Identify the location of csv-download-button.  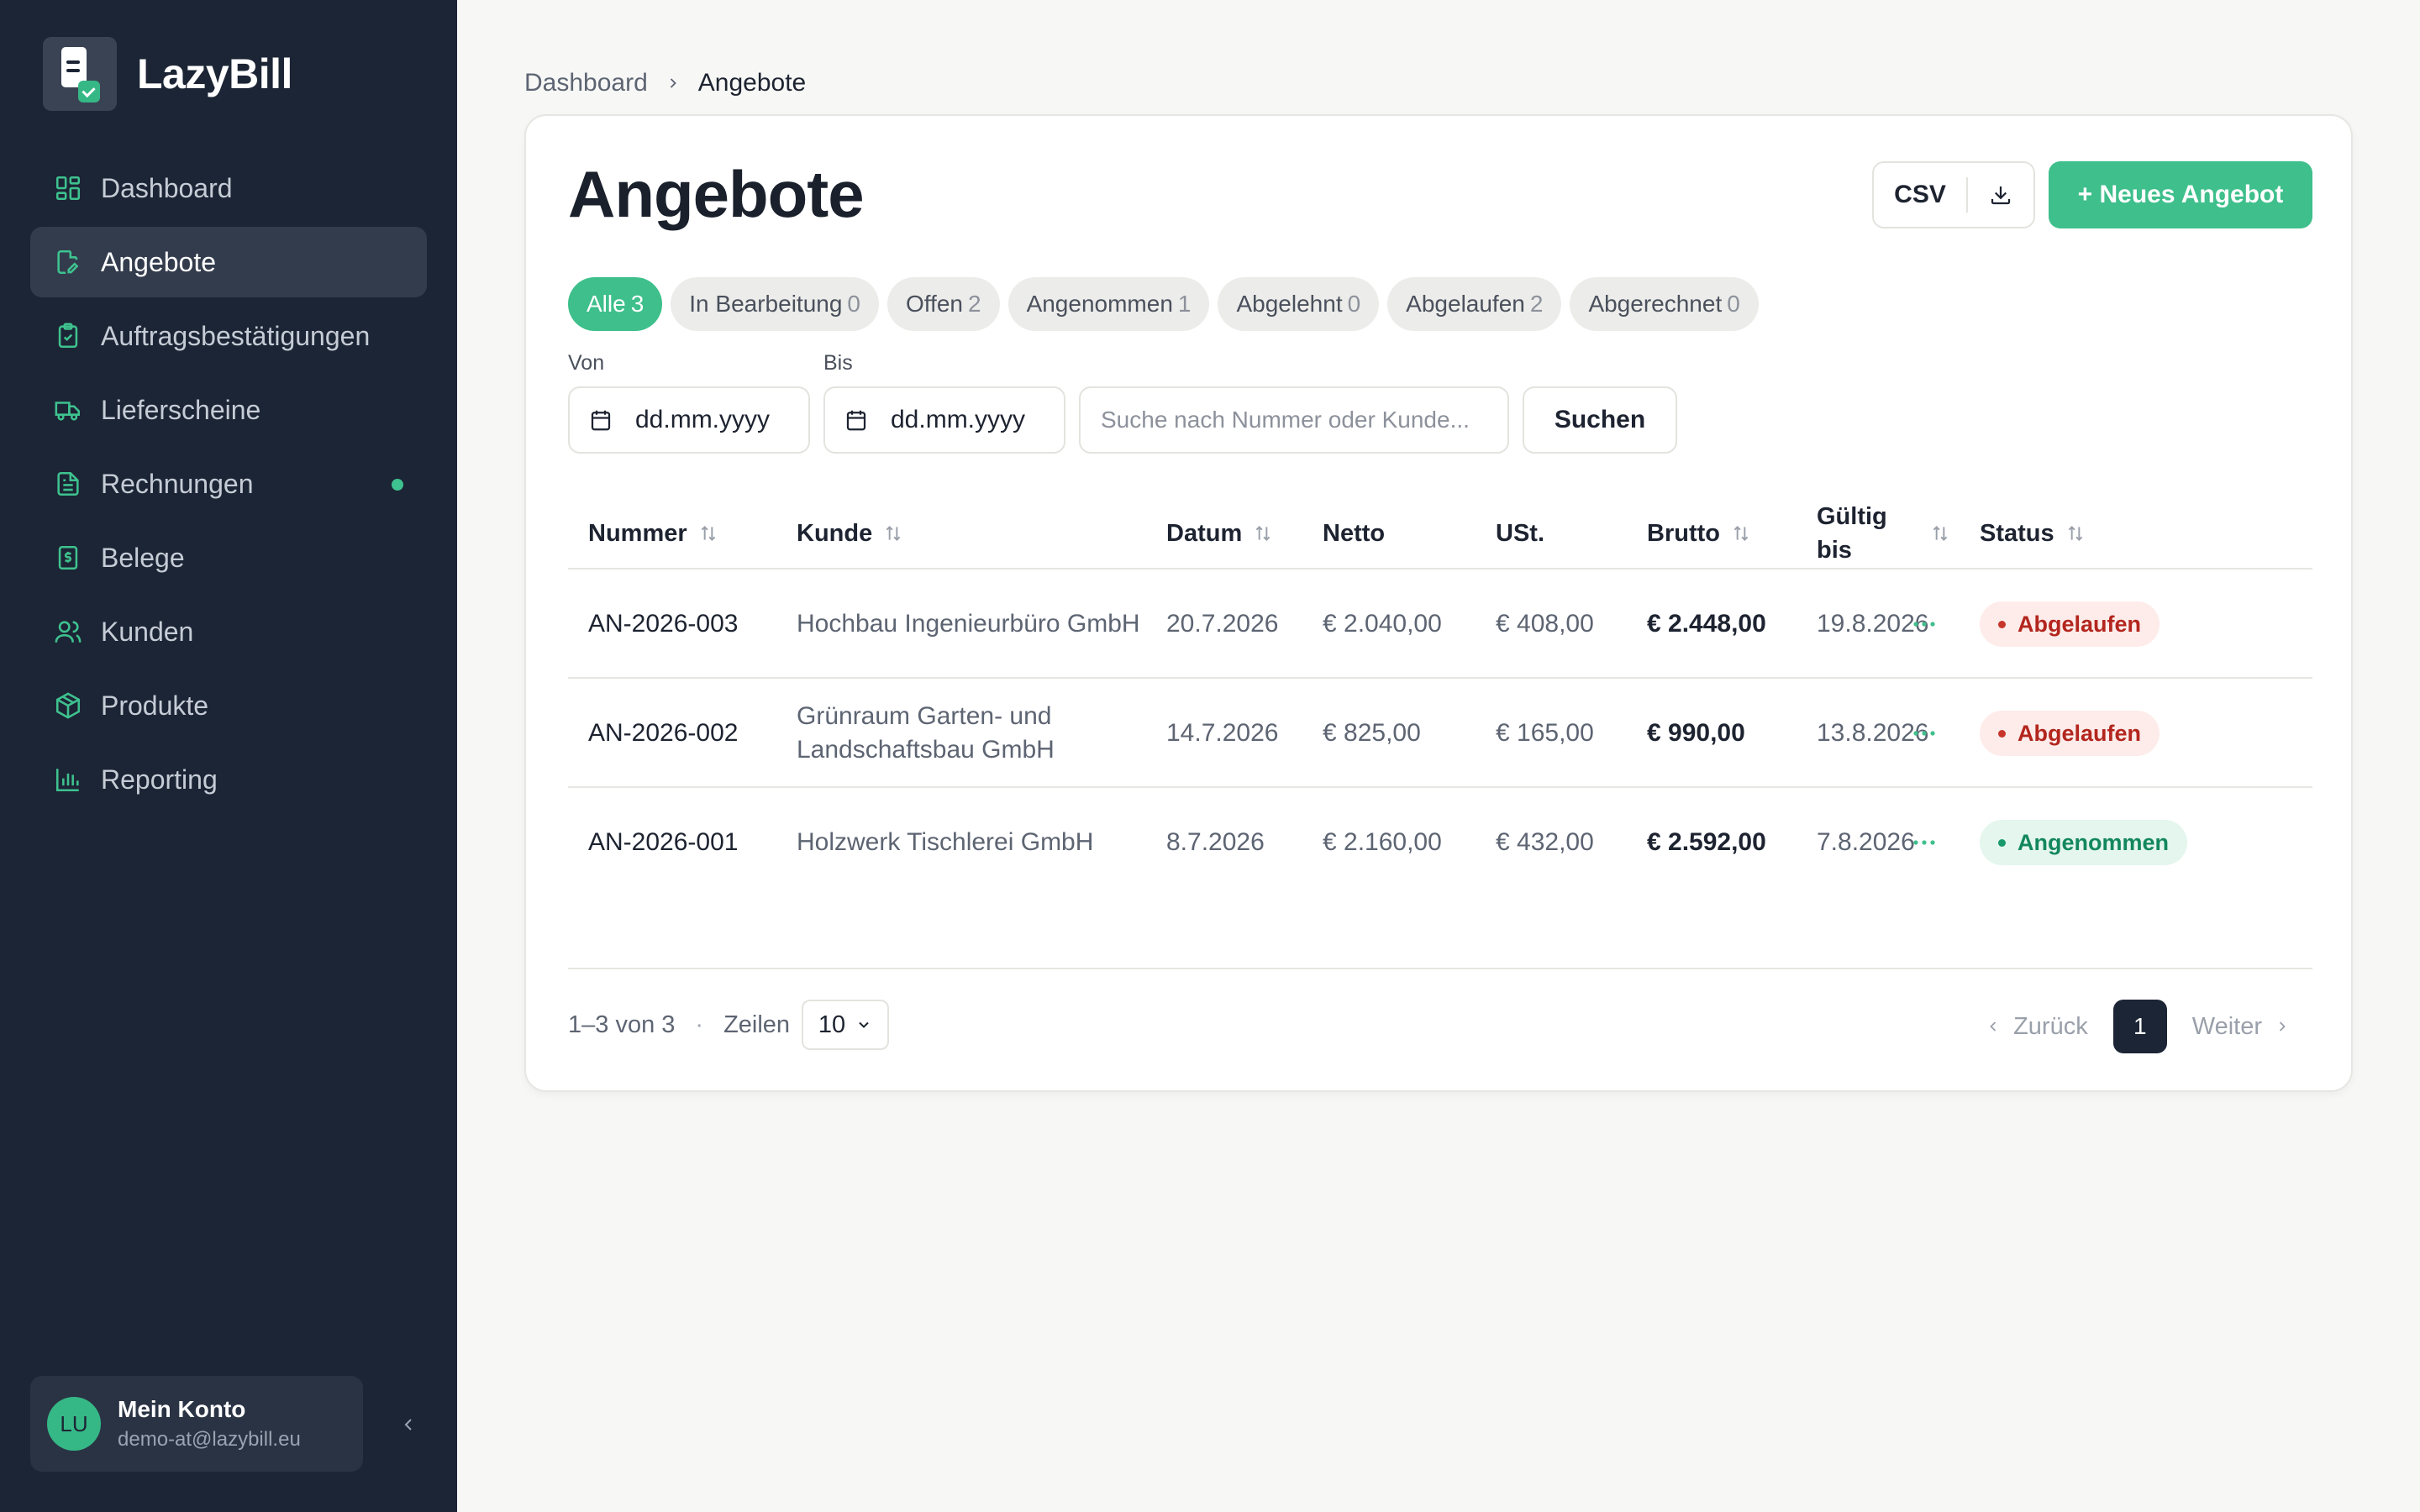
(2000, 194).